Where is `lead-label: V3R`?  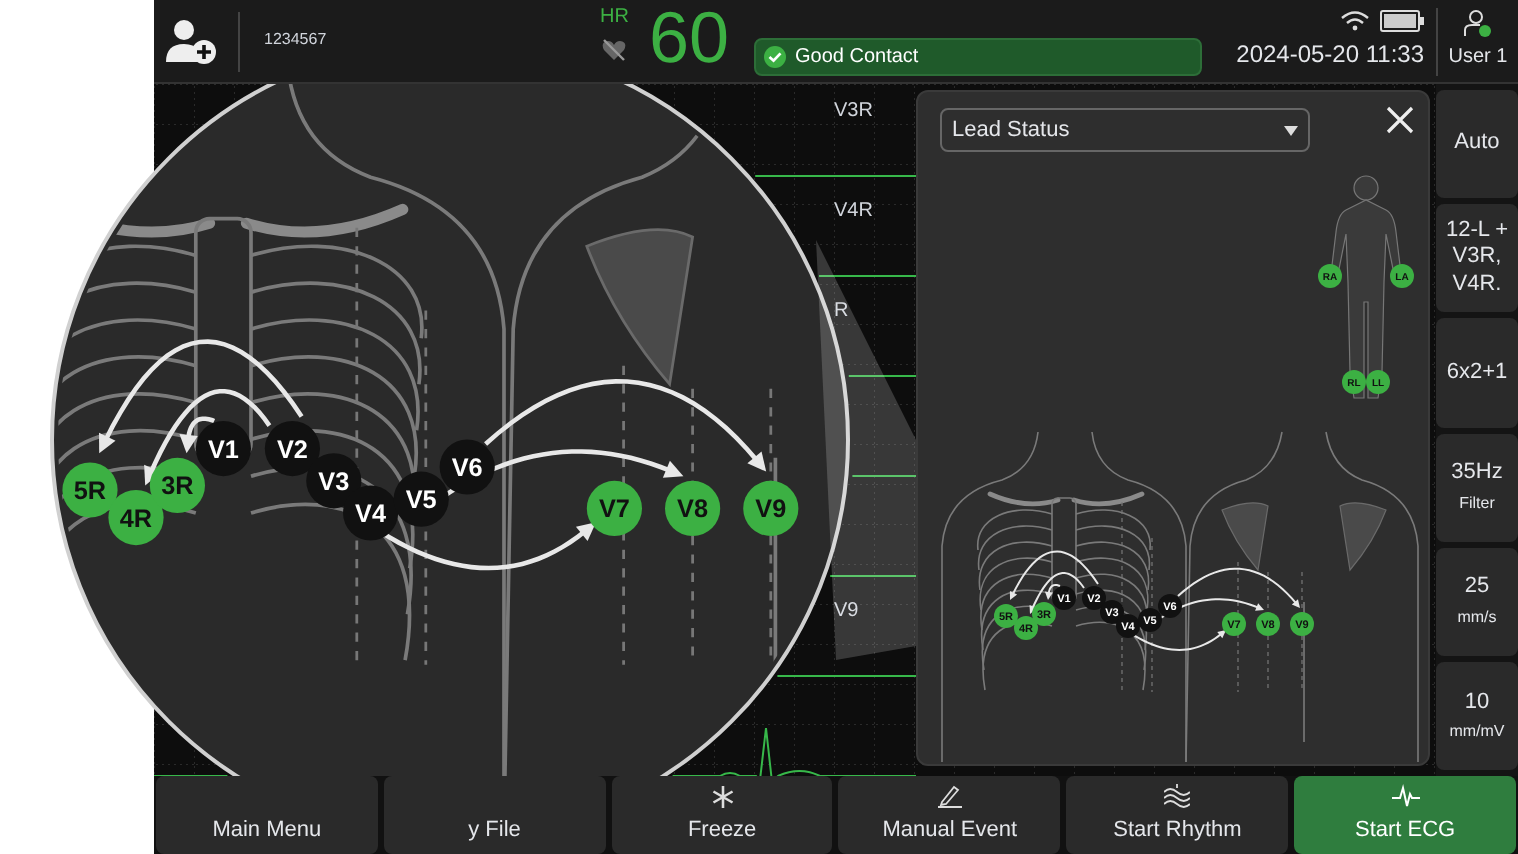 lead-label: V3R is located at coordinates (853, 112).